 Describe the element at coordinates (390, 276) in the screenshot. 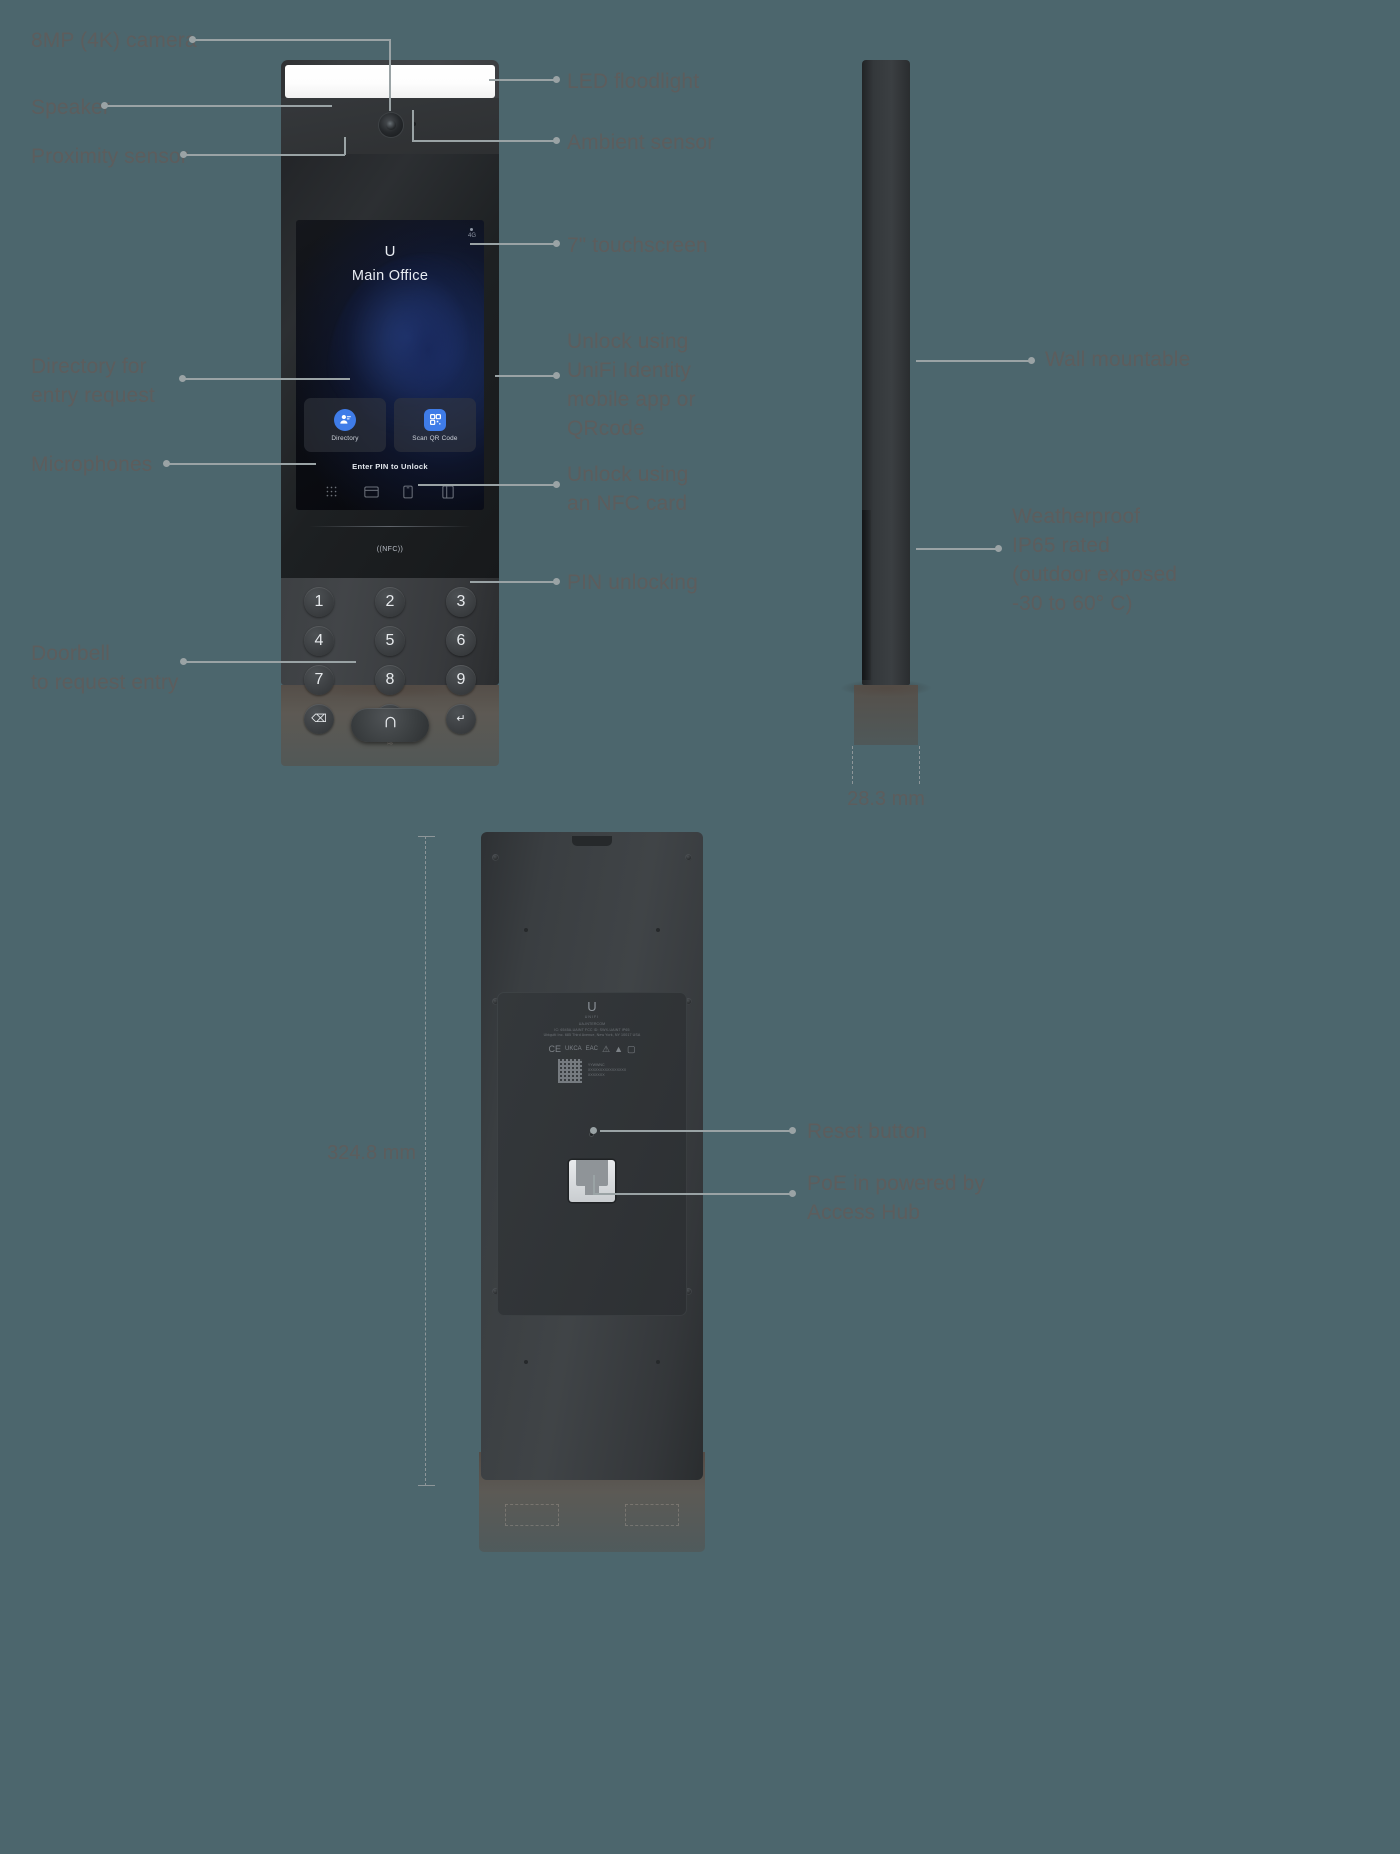

I see `screen-title: Main Office` at that location.